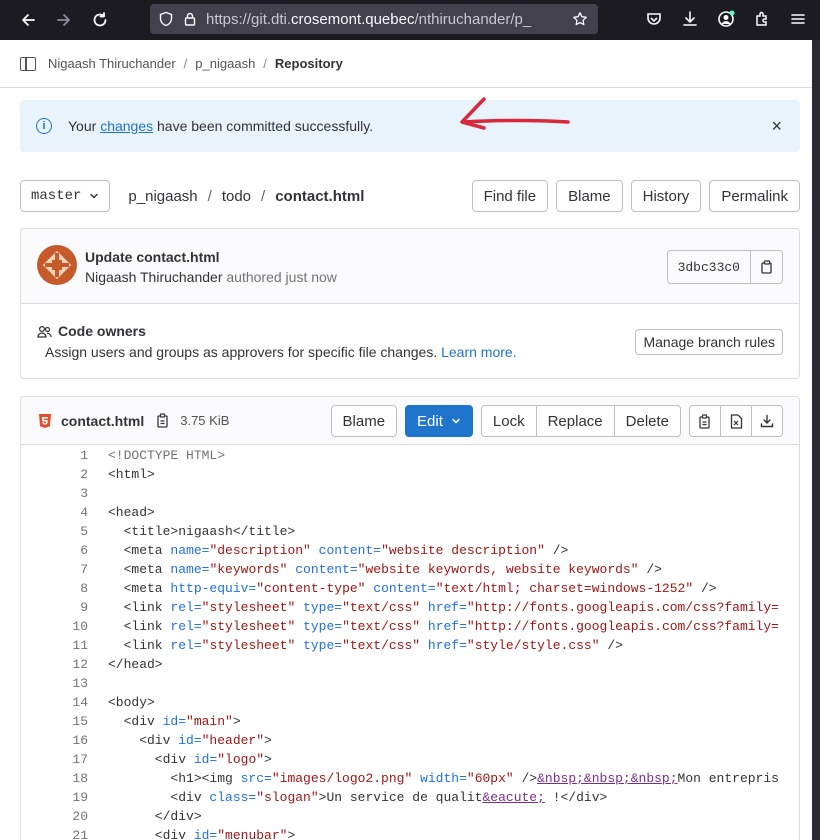 Image resolution: width=820 pixels, height=840 pixels. I want to click on annotation-arrow-icon, so click(515, 113).